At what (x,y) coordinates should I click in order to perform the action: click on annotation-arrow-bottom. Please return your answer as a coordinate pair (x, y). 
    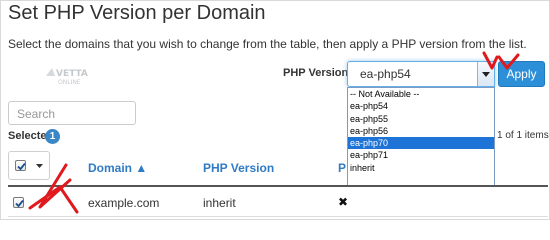
    Looking at the image, I should click on (53, 199).